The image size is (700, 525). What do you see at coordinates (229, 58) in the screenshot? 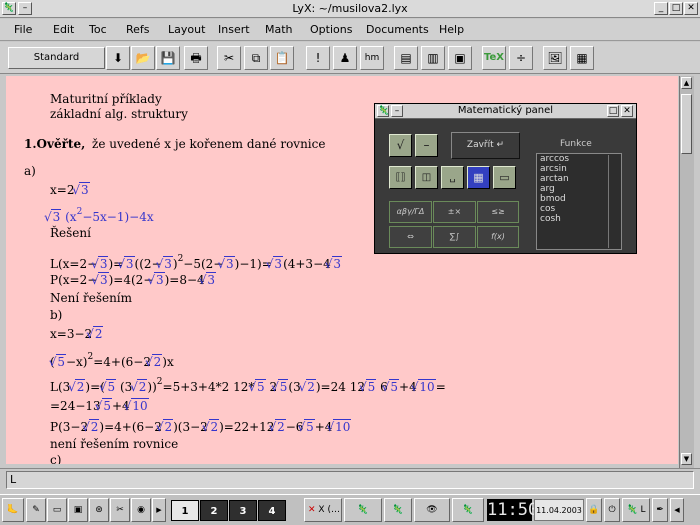
I see `cut-icon: ✂` at bounding box center [229, 58].